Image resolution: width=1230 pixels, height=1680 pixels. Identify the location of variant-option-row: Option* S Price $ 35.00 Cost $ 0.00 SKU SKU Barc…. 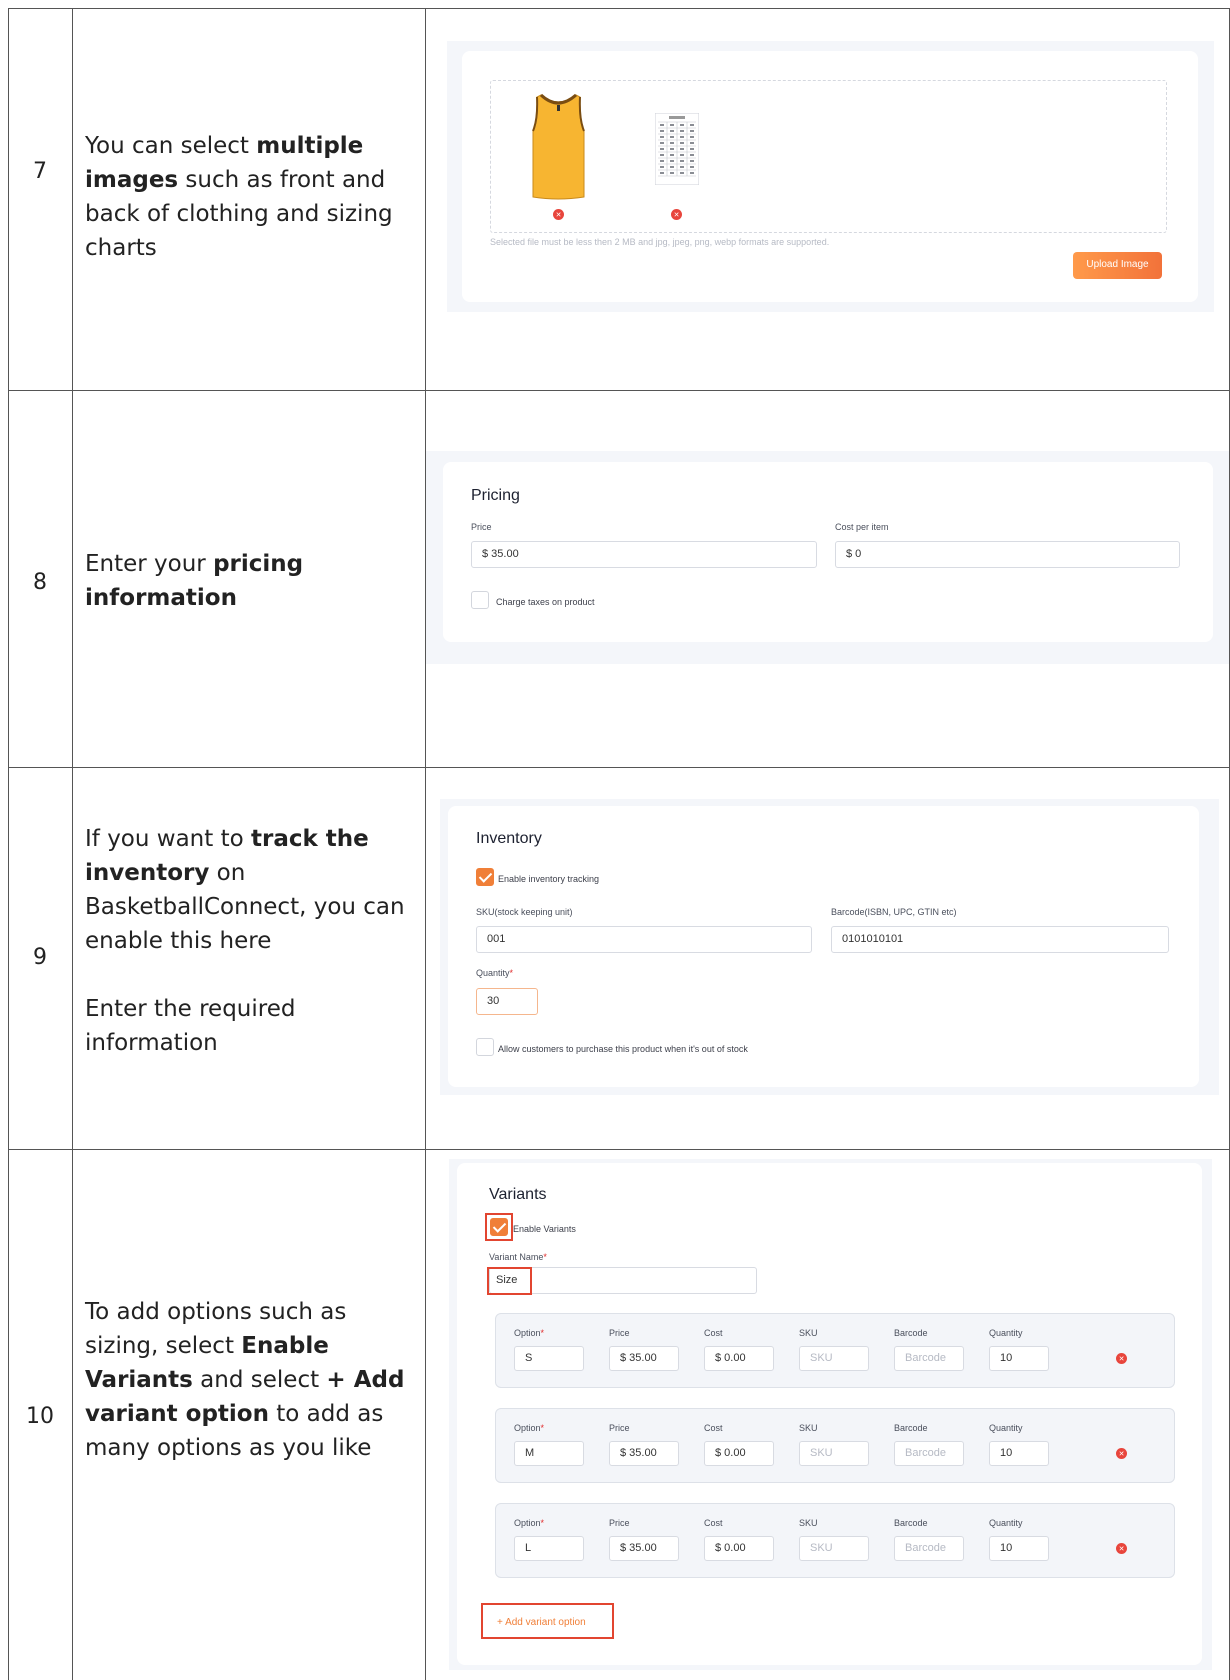
(835, 1350).